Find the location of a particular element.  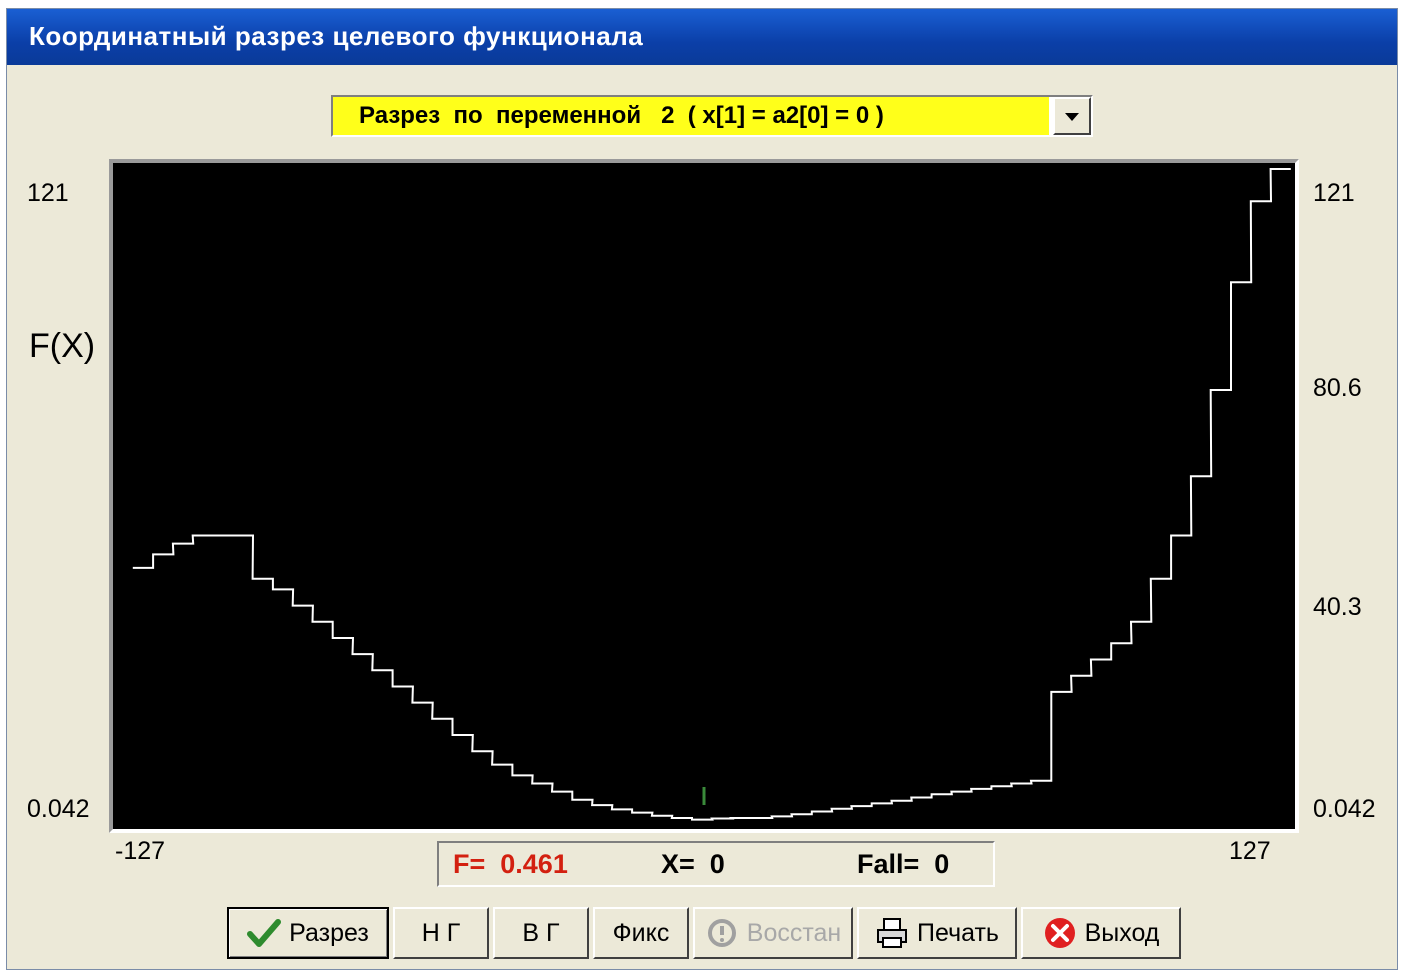

vg-label: В Г is located at coordinates (541, 932).